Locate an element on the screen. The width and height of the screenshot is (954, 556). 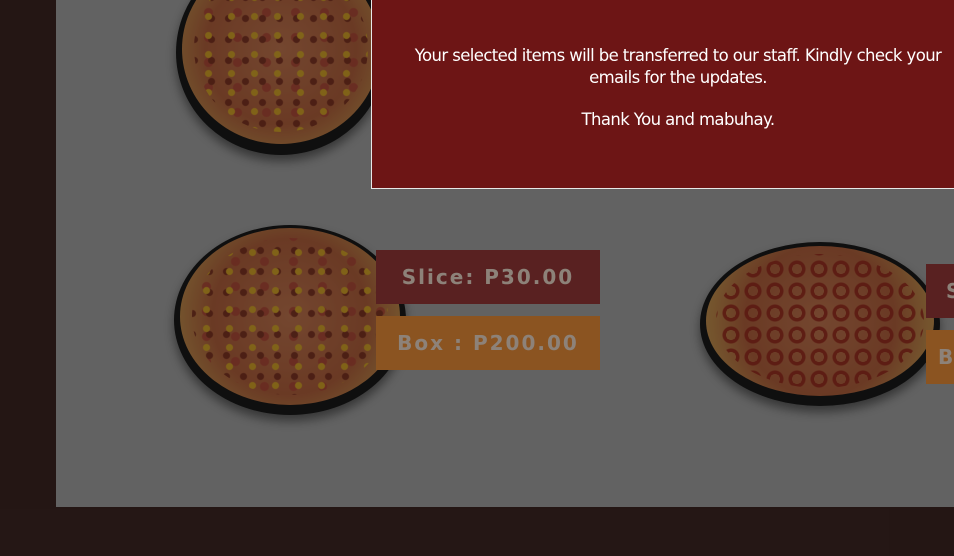
thank-you-text: Thank You and mabuhay. is located at coordinates (678, 119).